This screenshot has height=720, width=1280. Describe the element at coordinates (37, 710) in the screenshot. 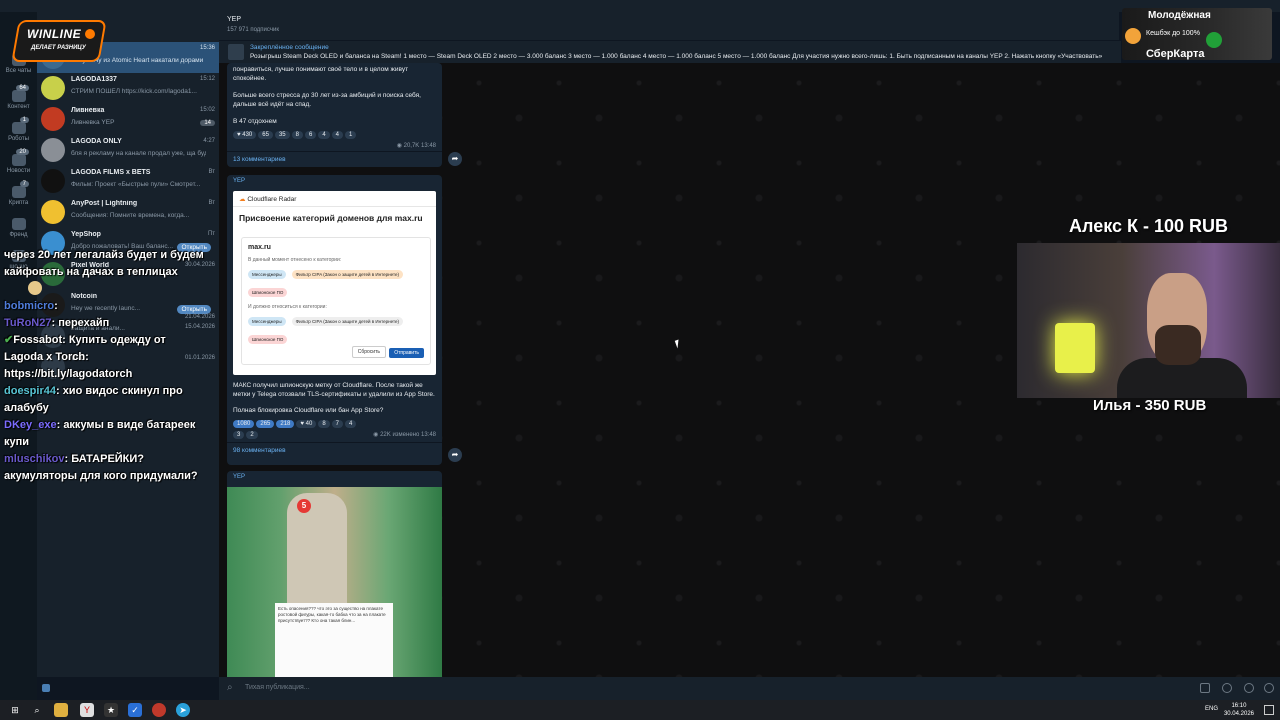

I see `search-icon: ⌕` at that location.